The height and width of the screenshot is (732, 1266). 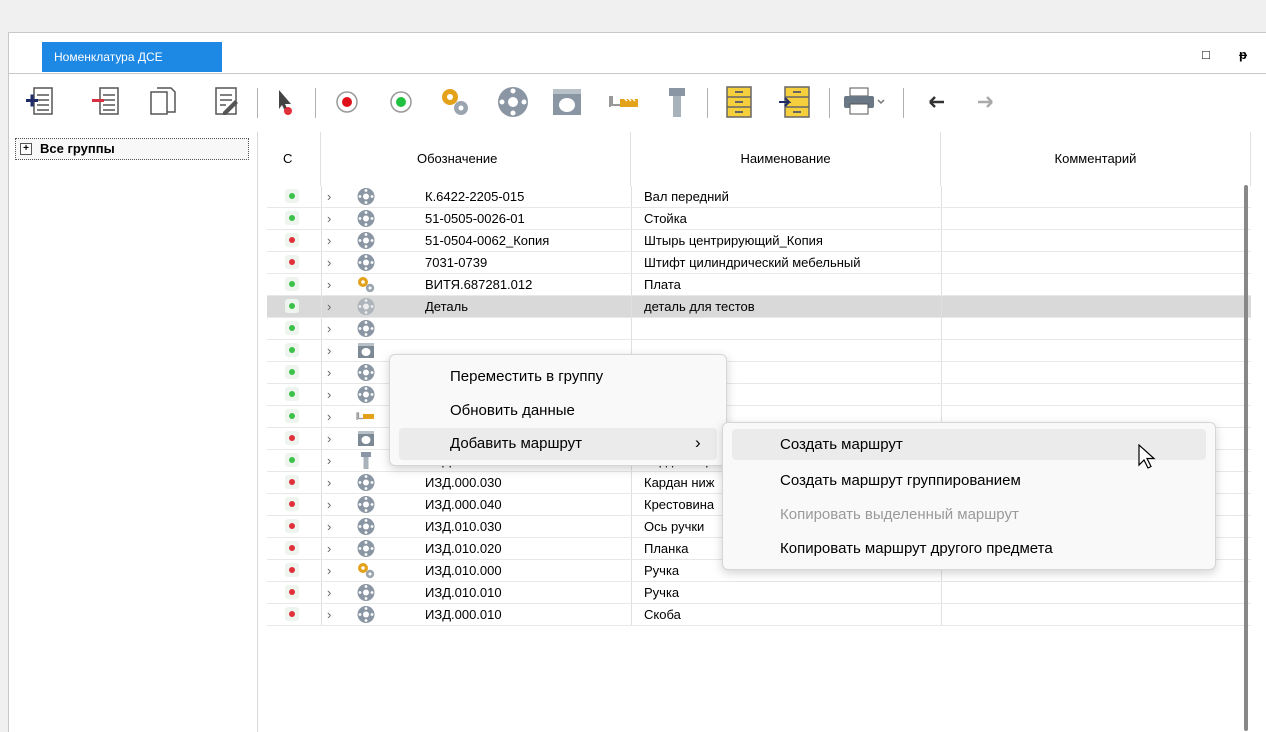 What do you see at coordinates (985, 102) in the screenshot?
I see `forward-arrow-icon` at bounding box center [985, 102].